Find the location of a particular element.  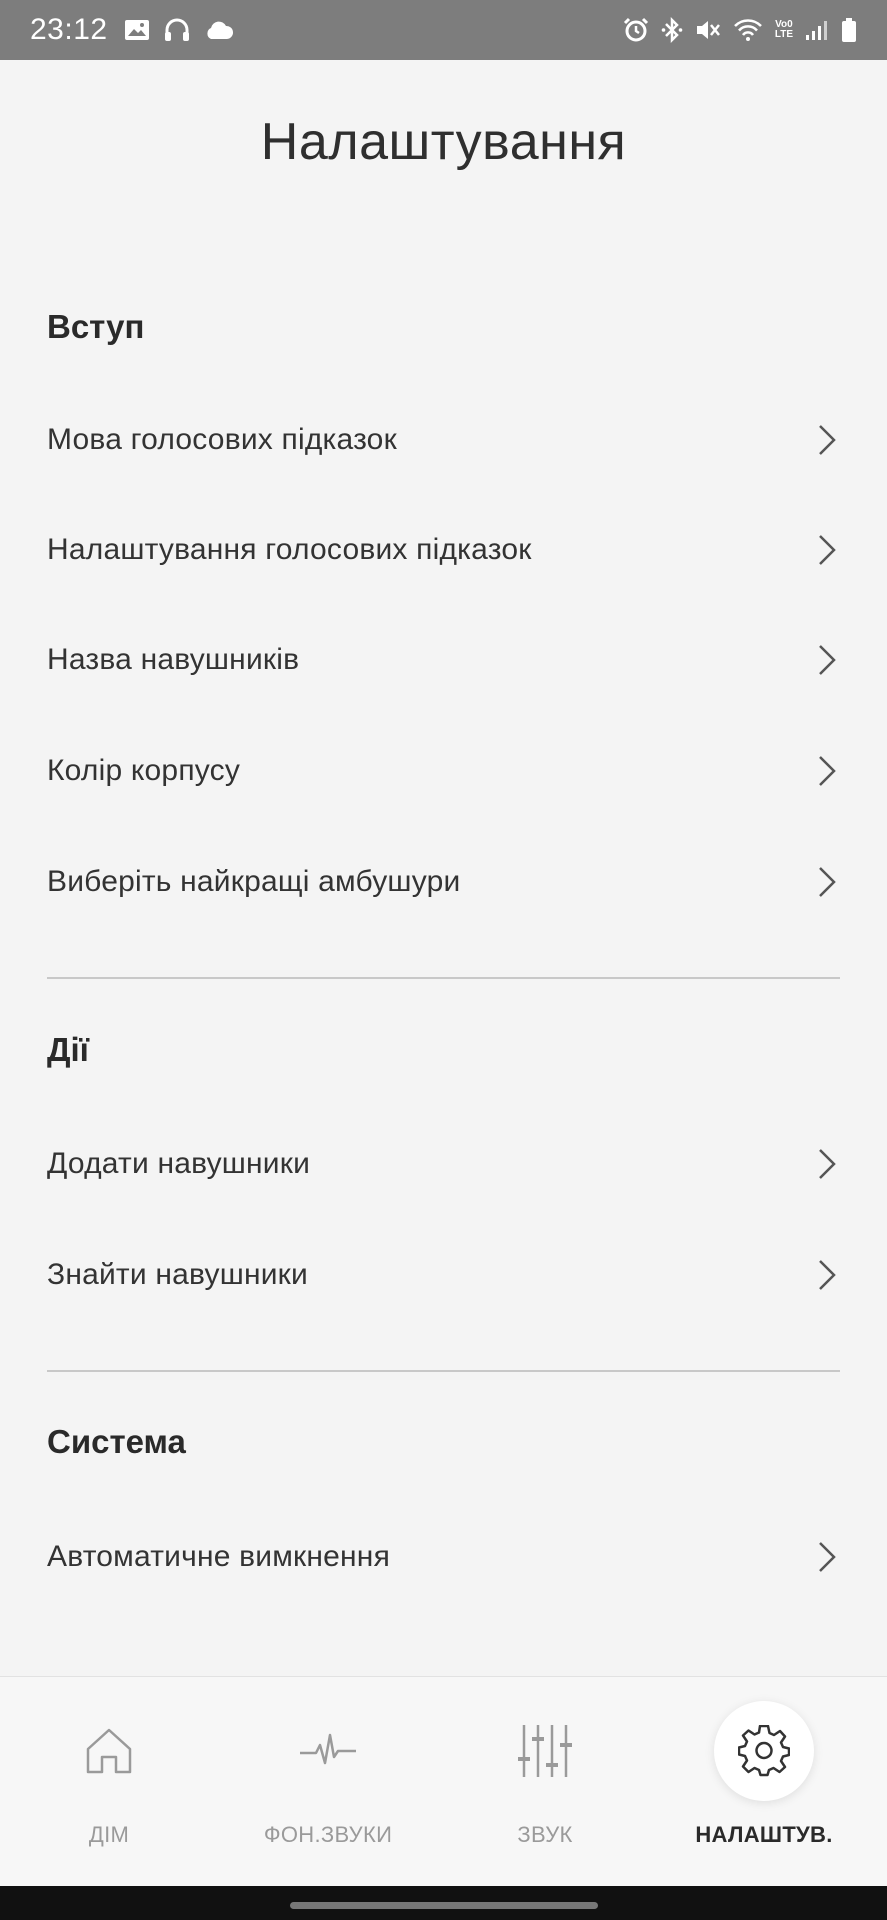

settings-item-voice-prompt-language: Мова голосових підказок is located at coordinates (442, 440).